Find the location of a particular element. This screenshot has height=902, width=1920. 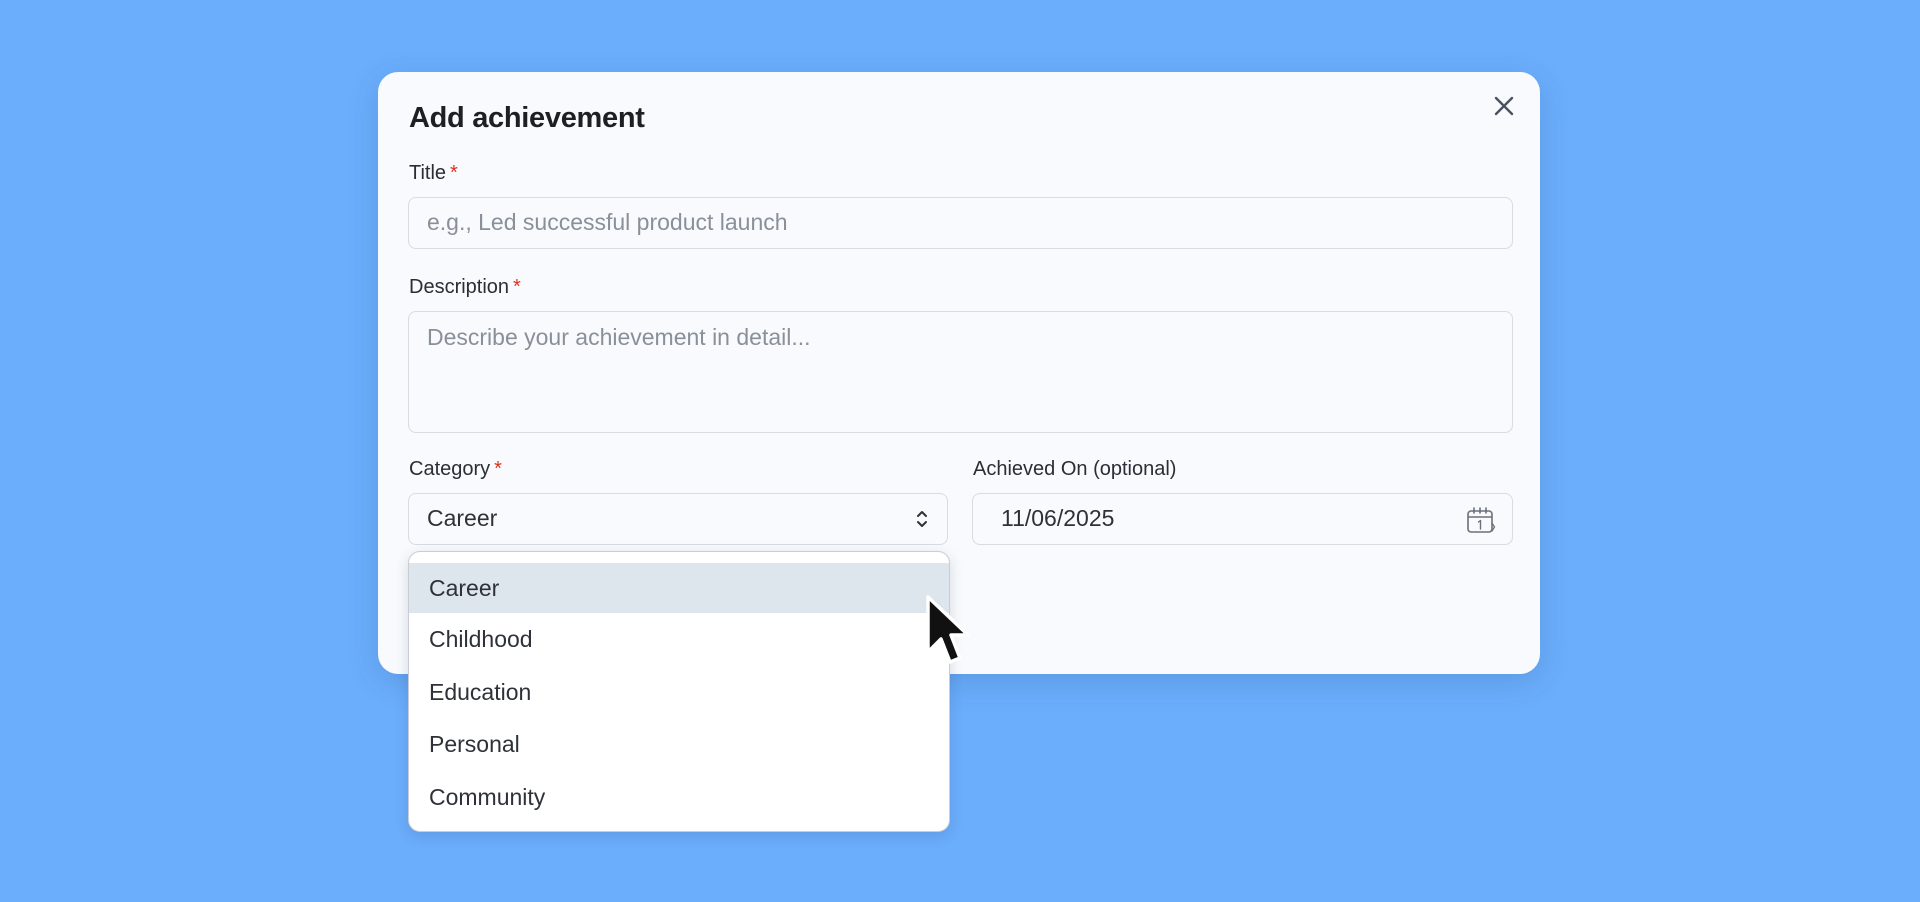

category-option-education: Education is located at coordinates (679, 692).